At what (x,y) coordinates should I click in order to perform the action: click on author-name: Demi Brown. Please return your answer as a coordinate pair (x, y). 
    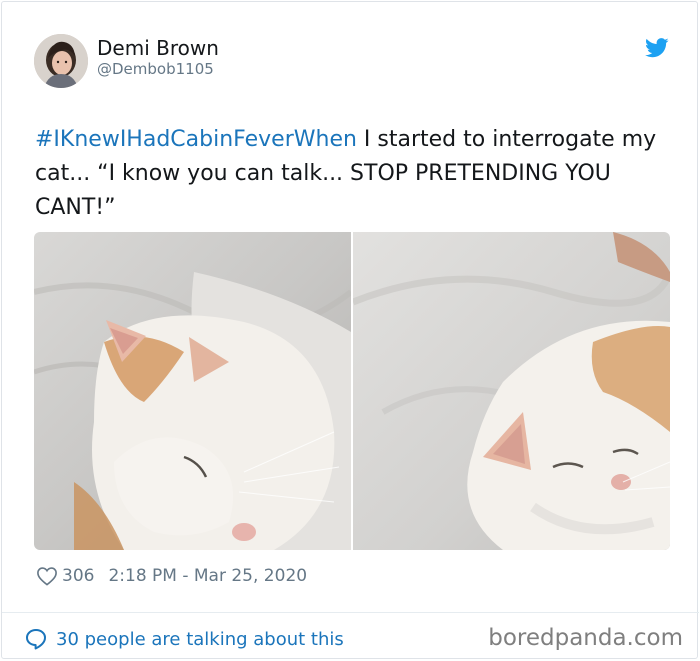
    Looking at the image, I should click on (158, 48).